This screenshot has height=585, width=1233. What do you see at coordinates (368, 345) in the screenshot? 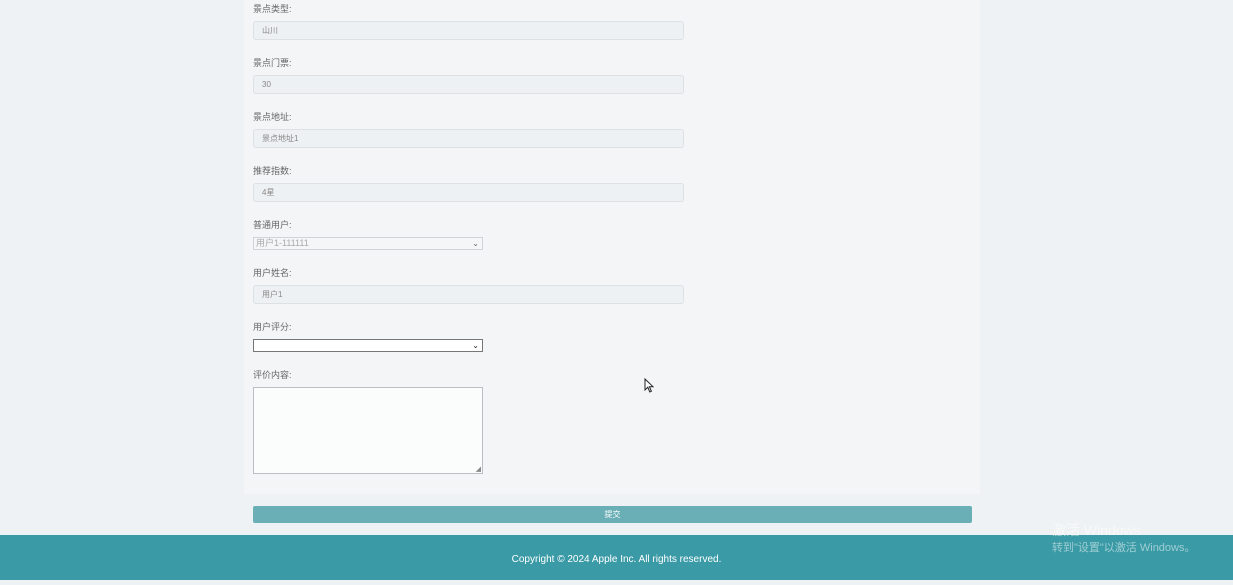
I see `rating-select: ⌄` at bounding box center [368, 345].